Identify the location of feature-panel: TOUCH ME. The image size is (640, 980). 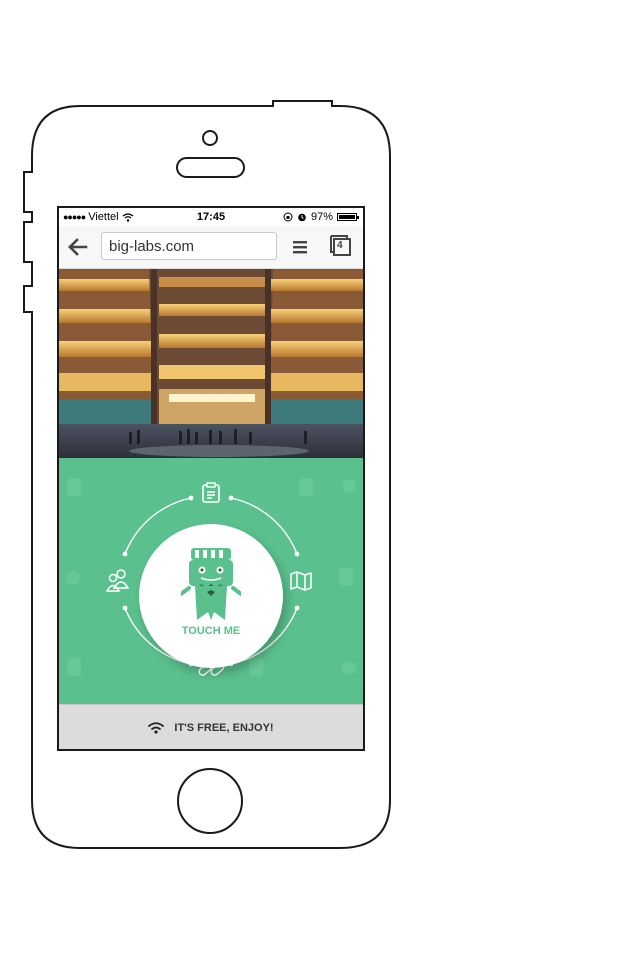
(211, 581).